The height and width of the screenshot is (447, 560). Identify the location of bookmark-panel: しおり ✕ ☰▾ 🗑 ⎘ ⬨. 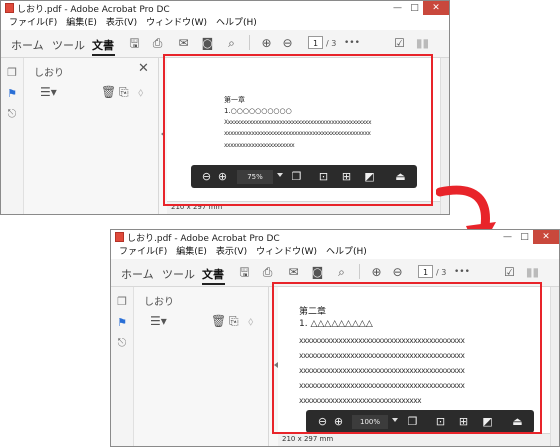
(91, 136).